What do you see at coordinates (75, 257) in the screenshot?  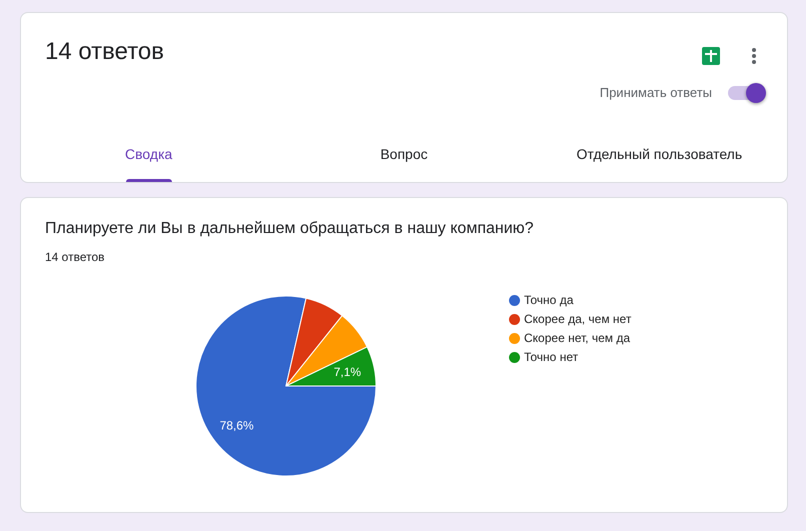 I see `response-count: 14 ответов` at bounding box center [75, 257].